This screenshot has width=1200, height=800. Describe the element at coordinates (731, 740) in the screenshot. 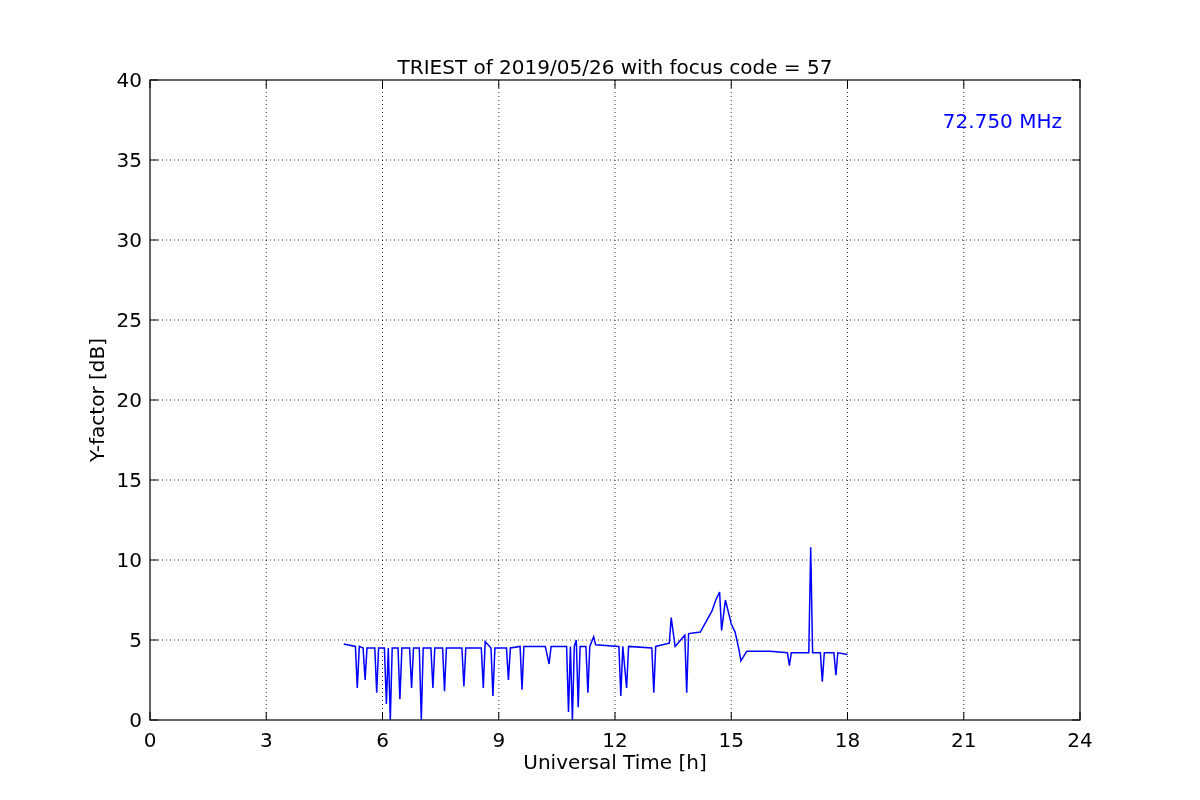

I see `x-tick-label: 15` at that location.